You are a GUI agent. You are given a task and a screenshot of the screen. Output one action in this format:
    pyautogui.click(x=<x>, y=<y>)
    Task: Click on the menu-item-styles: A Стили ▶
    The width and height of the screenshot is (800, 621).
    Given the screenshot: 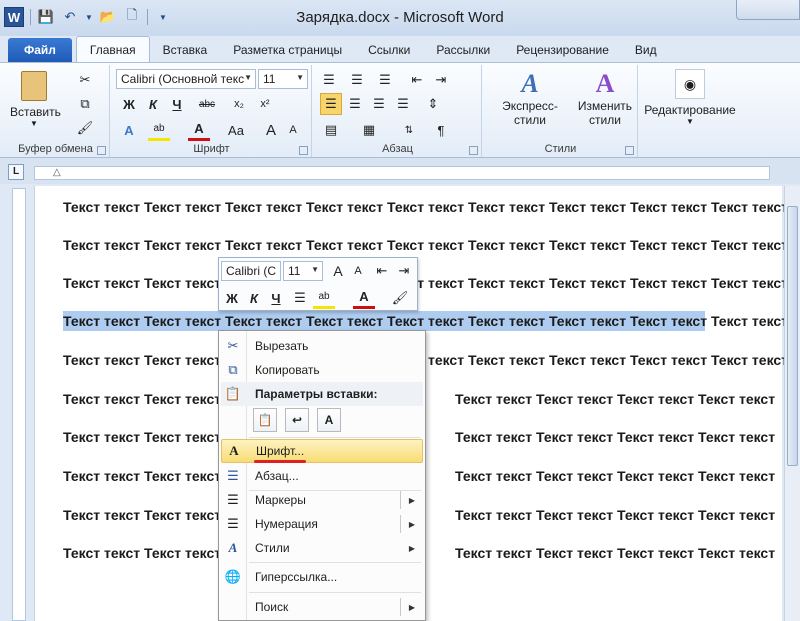 What is the action you would take?
    pyautogui.click(x=322, y=548)
    